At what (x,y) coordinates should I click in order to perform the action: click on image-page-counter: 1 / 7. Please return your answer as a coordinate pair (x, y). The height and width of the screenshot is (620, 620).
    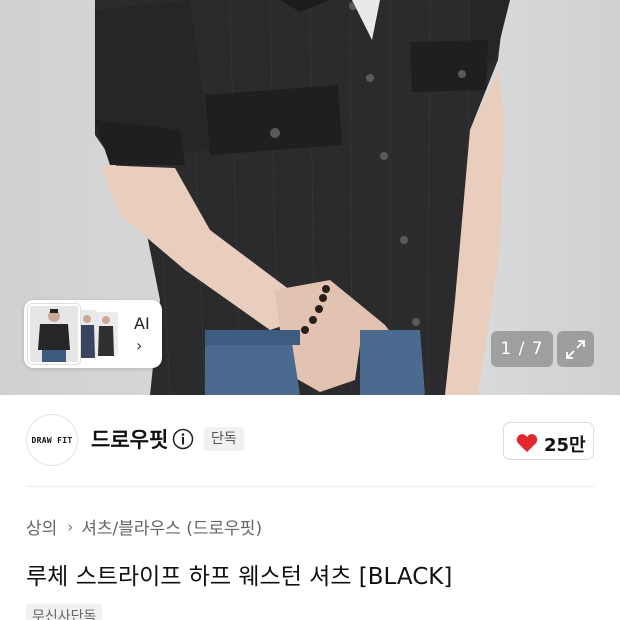
    Looking at the image, I should click on (522, 349).